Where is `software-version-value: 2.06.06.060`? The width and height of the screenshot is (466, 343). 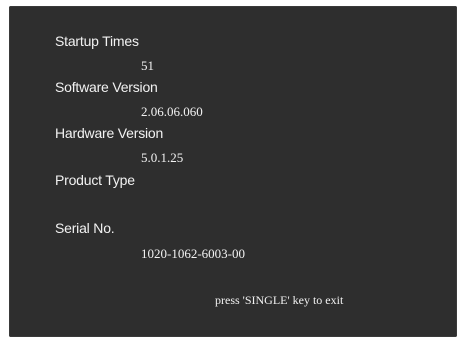
software-version-value: 2.06.06.060 is located at coordinates (172, 111).